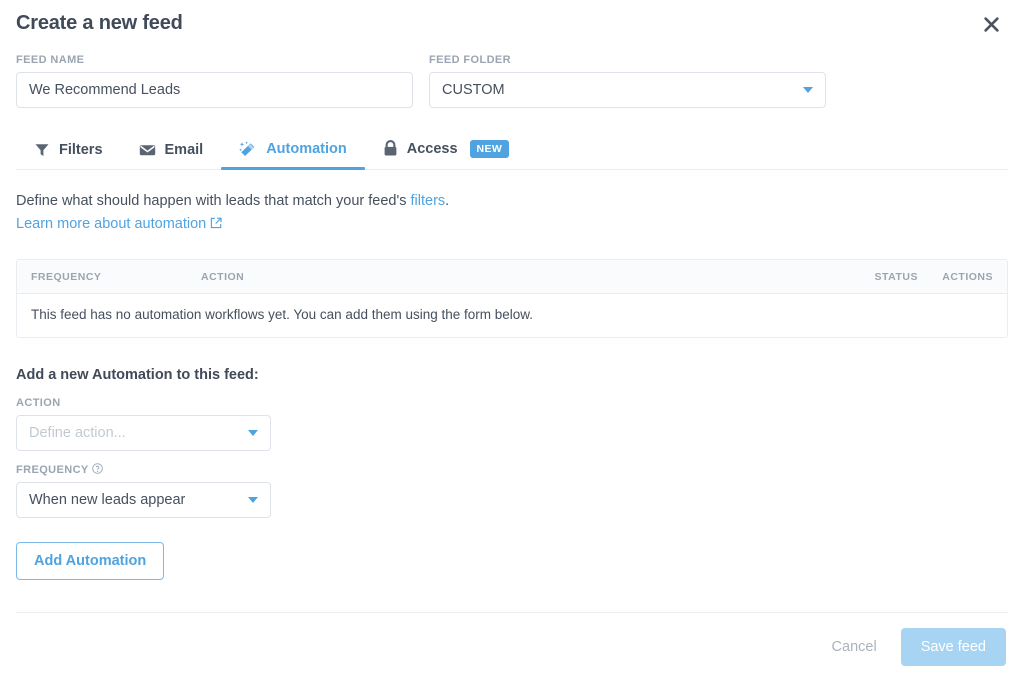 This screenshot has width=1024, height=680. Describe the element at coordinates (512, 18) in the screenshot. I see `modal-header: Create a new feed` at that location.